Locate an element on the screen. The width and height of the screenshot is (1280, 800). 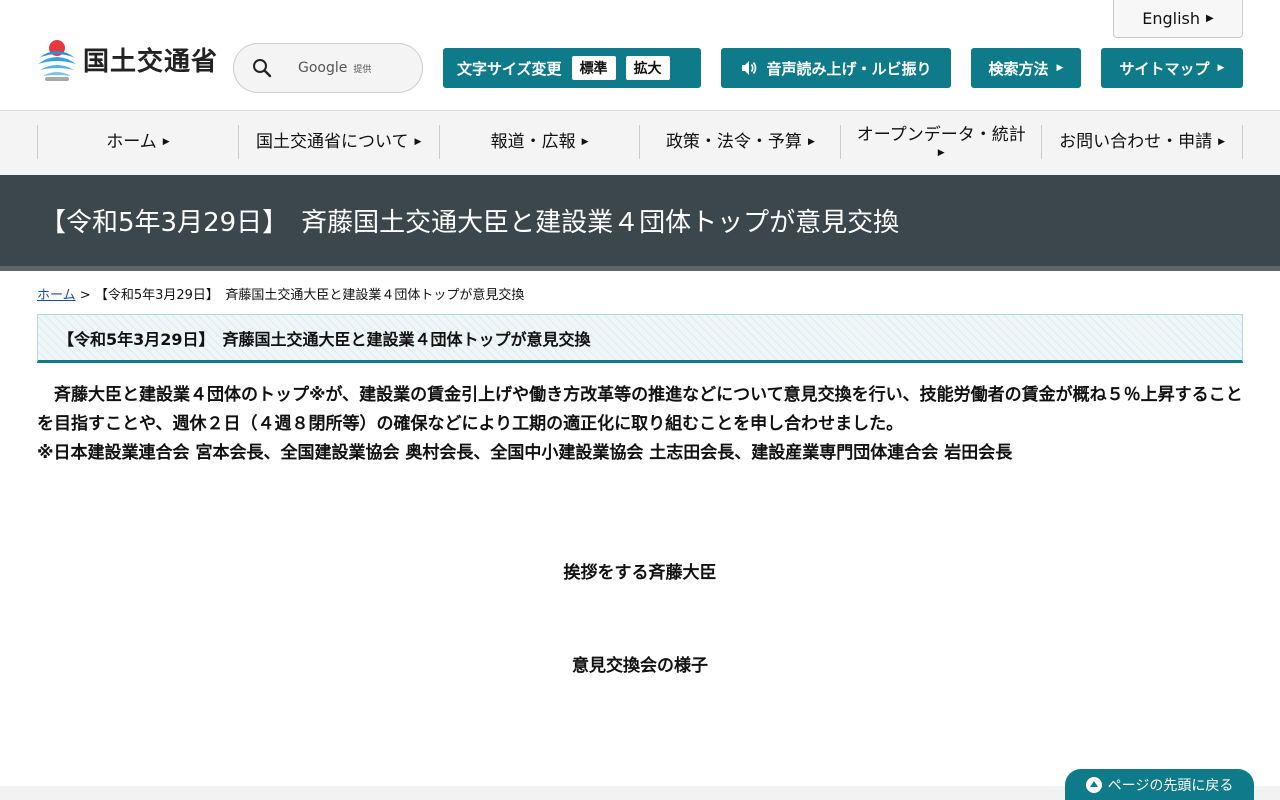
nav-item-press: 報道・広報 ▶ is located at coordinates (540, 142).